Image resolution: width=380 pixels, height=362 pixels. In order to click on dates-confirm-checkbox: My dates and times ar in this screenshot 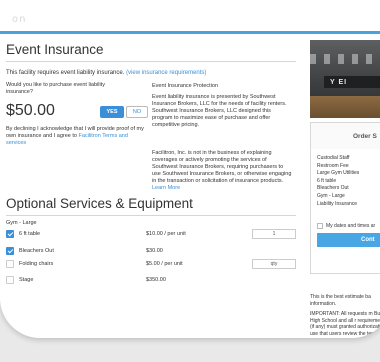, I will do `click(346, 226)`.